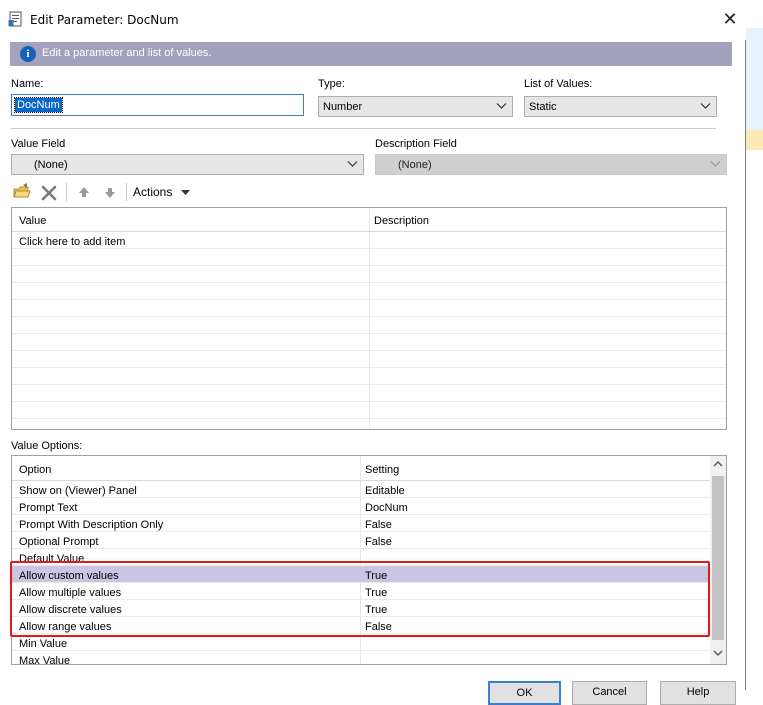 This screenshot has height=705, width=763. I want to click on cancel-button: Cancel, so click(609, 693).